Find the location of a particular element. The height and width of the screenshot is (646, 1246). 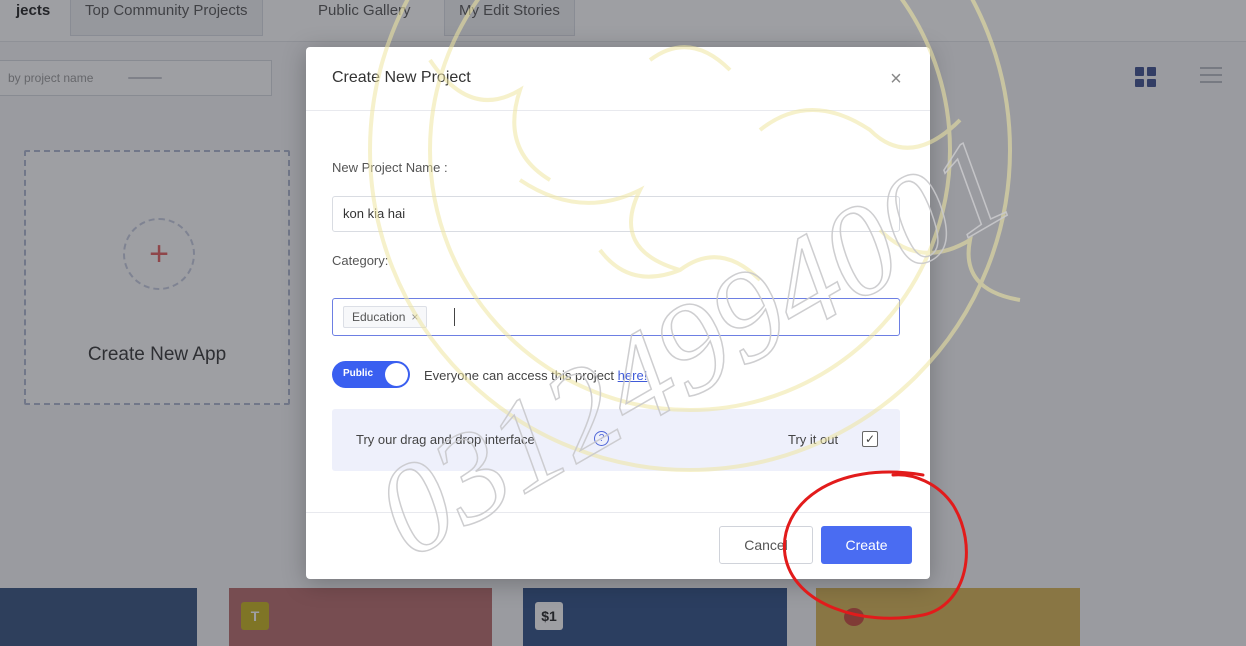

category-tag: Education × is located at coordinates (385, 317).